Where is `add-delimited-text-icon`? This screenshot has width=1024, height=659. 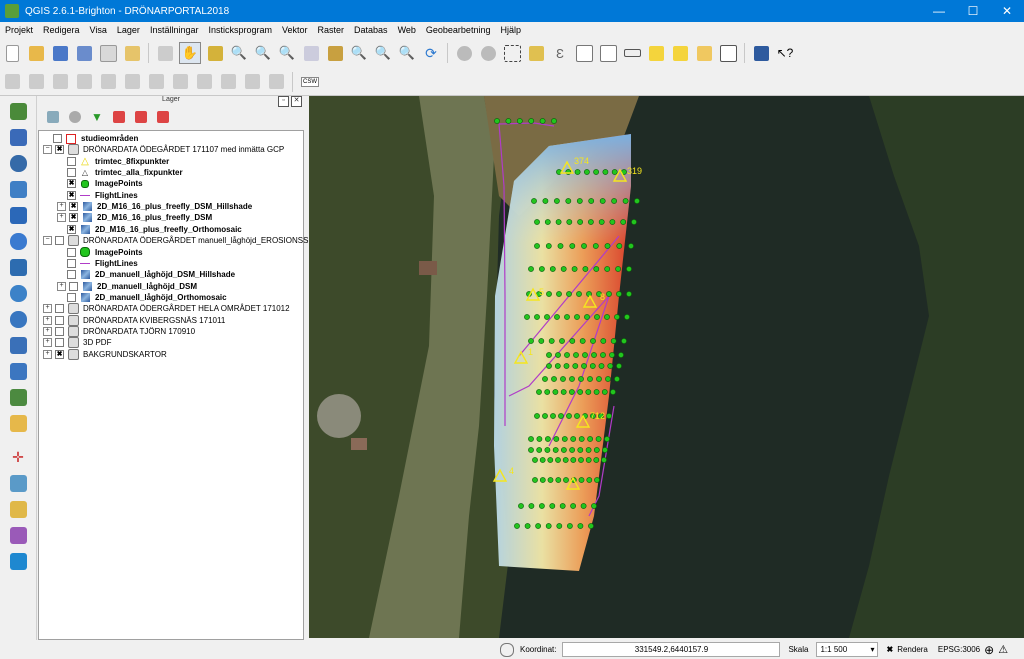 add-delimited-text-icon is located at coordinates (18, 345).